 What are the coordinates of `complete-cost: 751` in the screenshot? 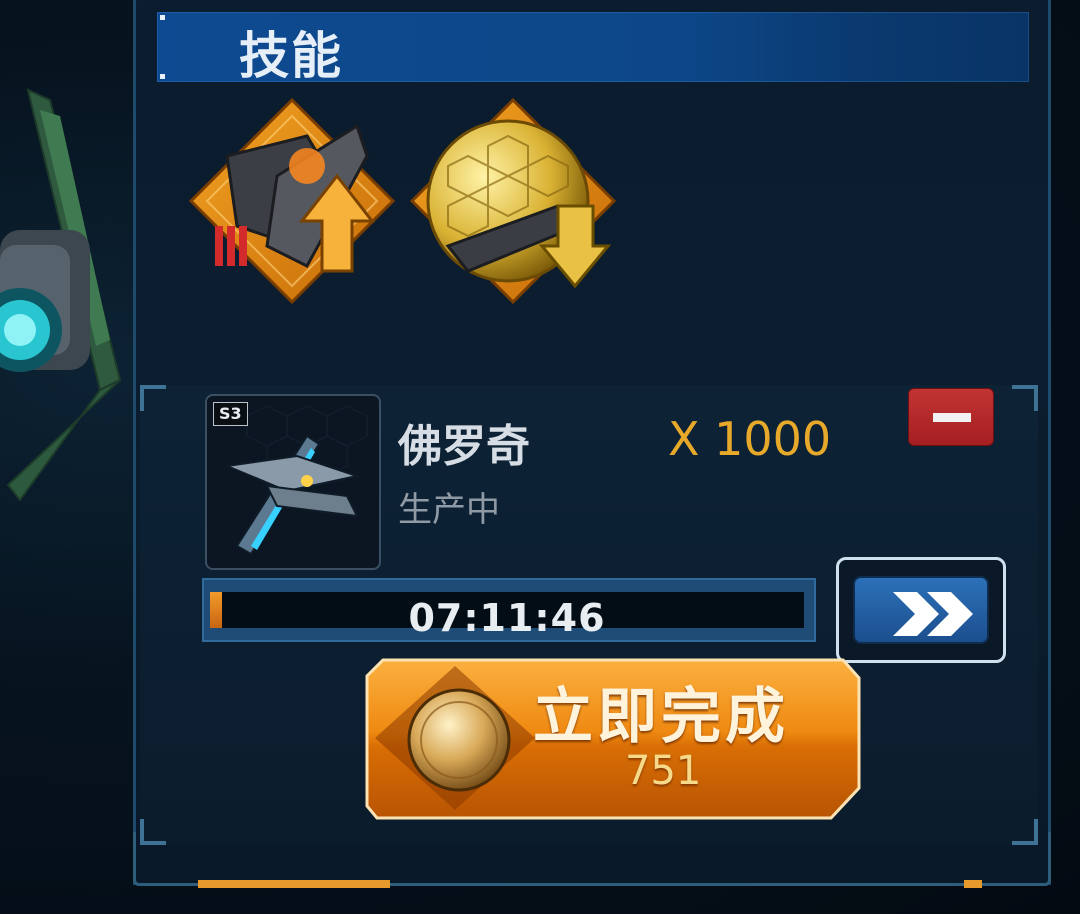 It's located at (663, 771).